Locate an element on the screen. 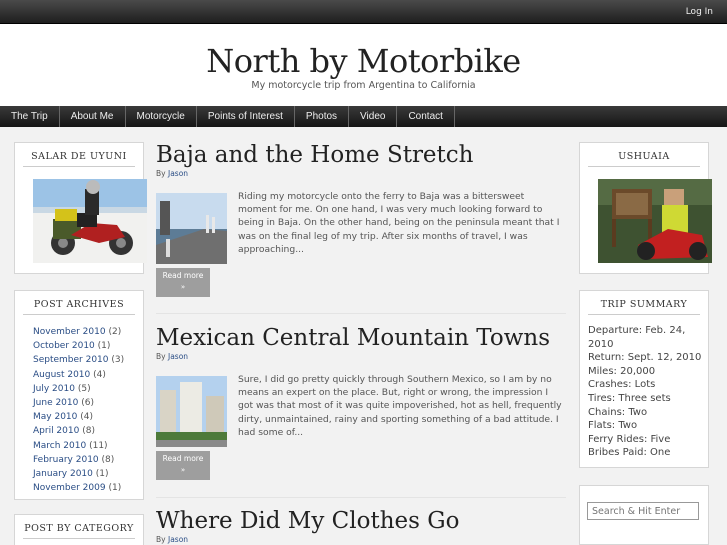 The width and height of the screenshot is (727, 545). archive-count: (2) is located at coordinates (115, 332).